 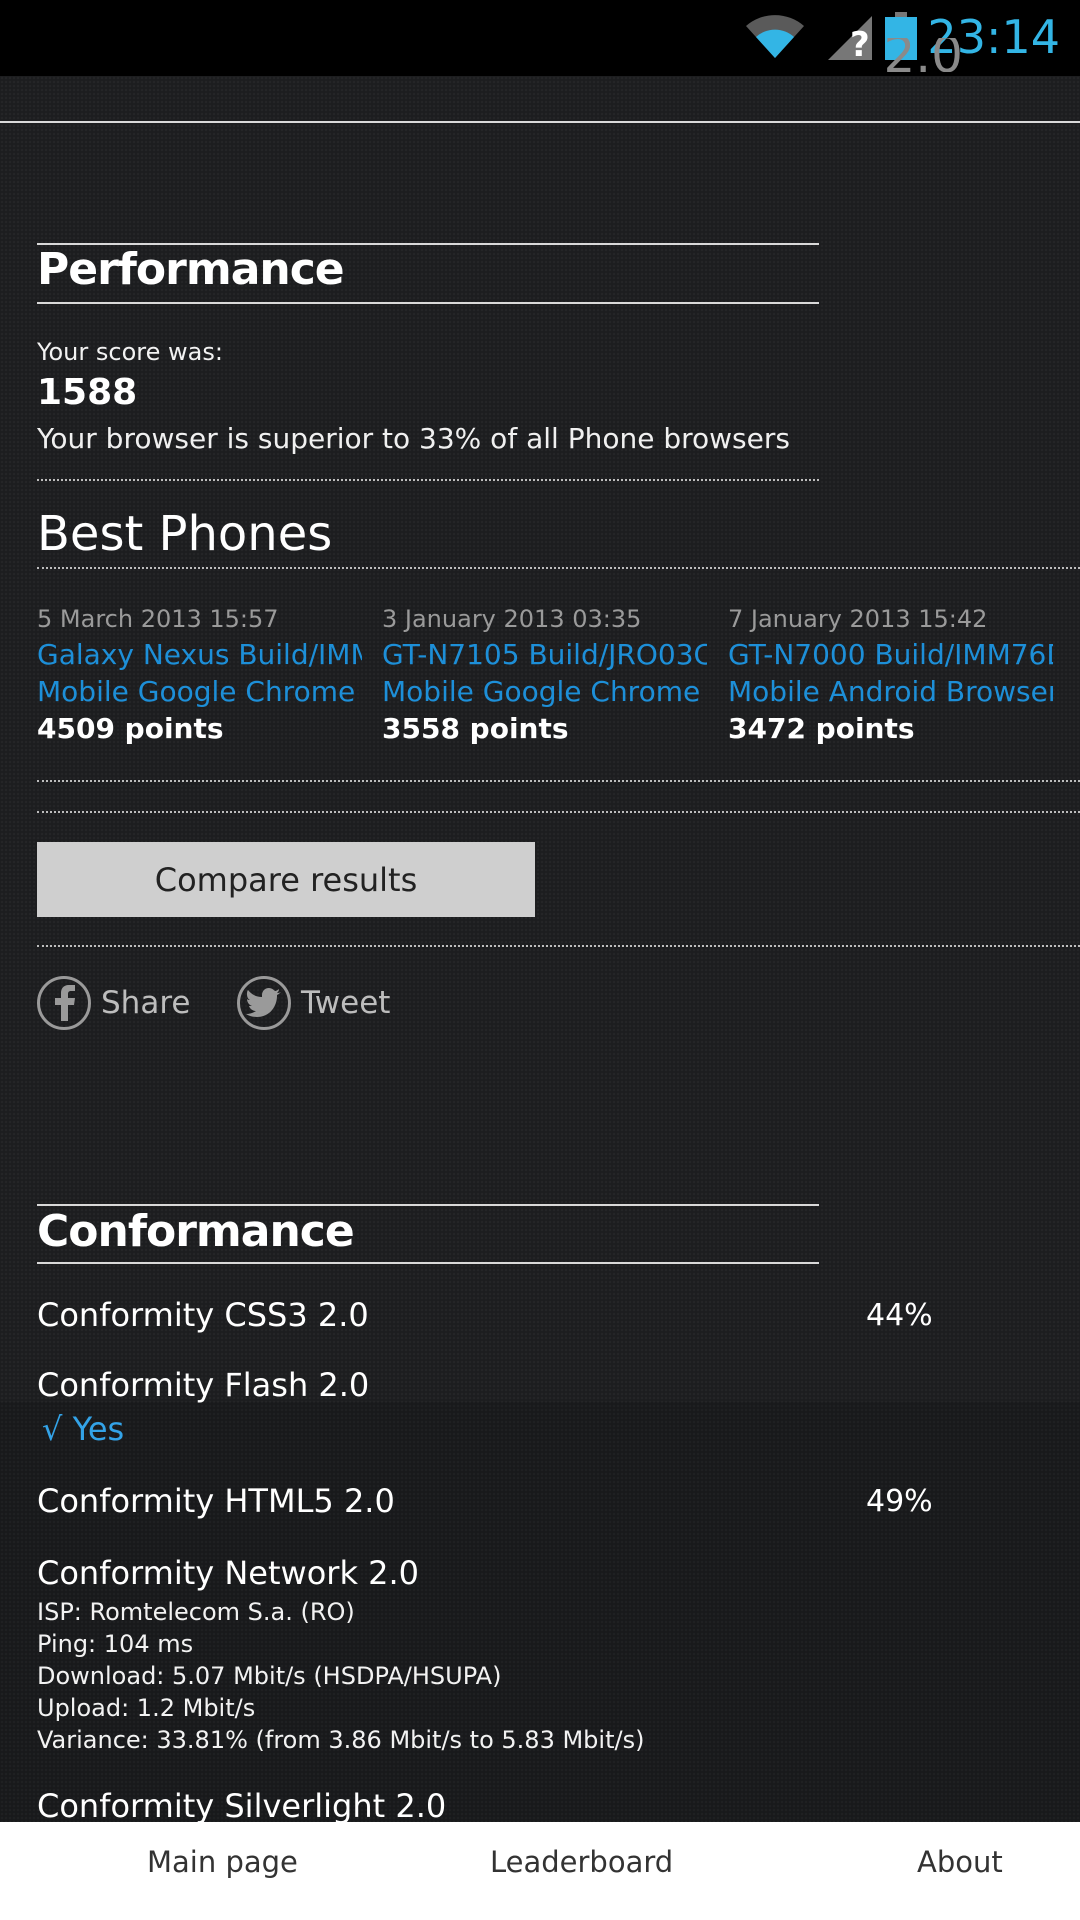 What do you see at coordinates (83, 1429) in the screenshot?
I see `conformity-flash-value: √ Yes` at bounding box center [83, 1429].